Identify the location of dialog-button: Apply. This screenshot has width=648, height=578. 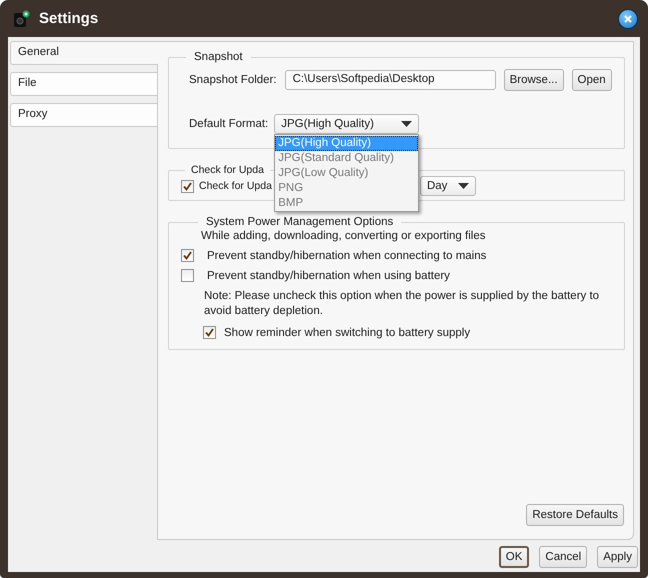
(617, 557).